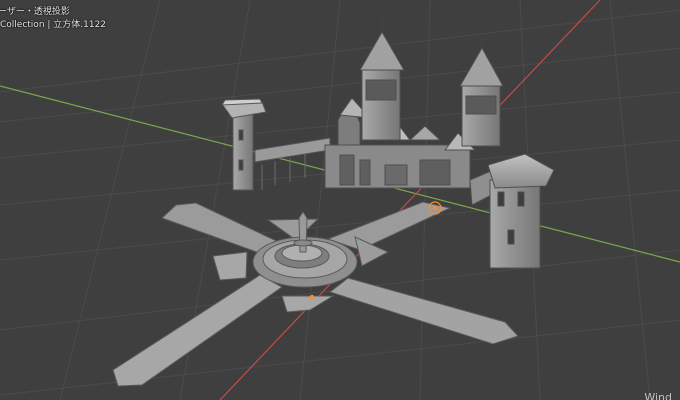 This screenshot has width=680, height=400. Describe the element at coordinates (414, 103) in the screenshot. I see `castle-main` at that location.